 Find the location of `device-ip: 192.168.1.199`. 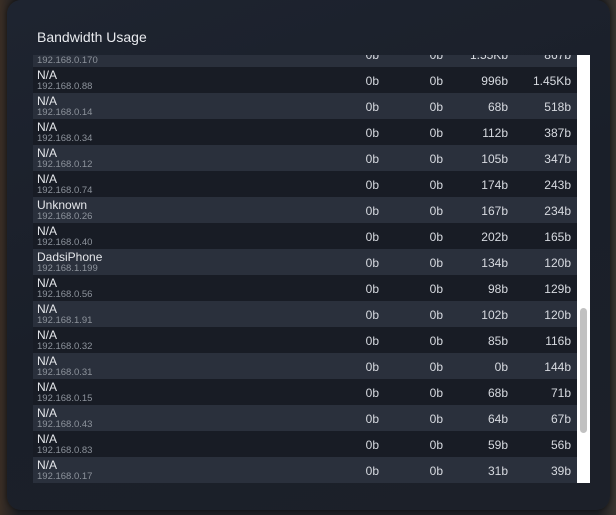

device-ip: 192.168.1.199 is located at coordinates (67, 268).